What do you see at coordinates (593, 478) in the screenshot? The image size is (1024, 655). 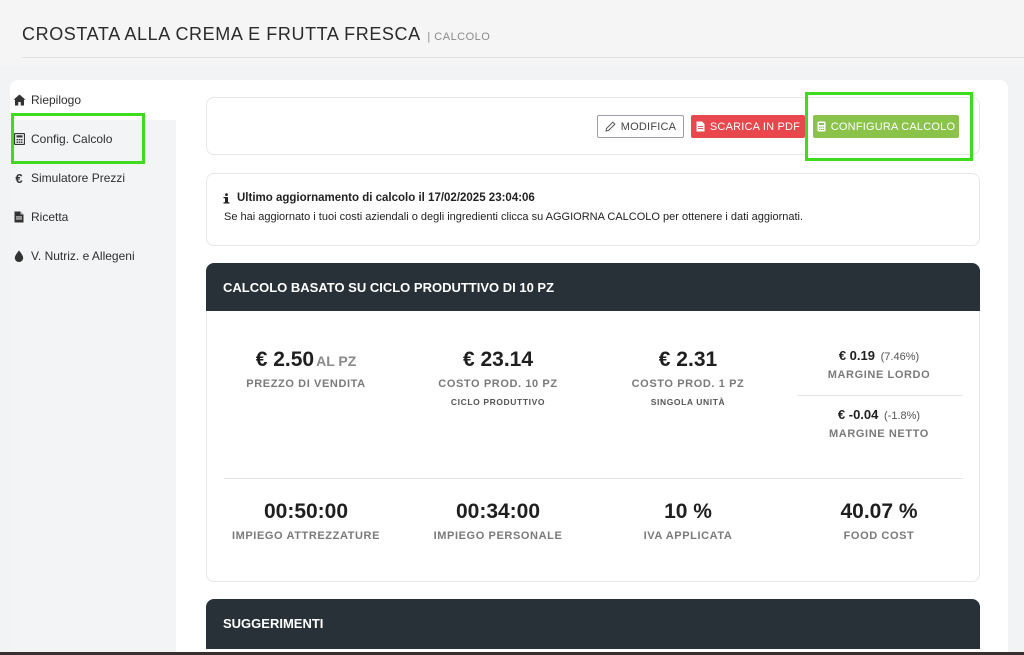 I see `stats-divider` at bounding box center [593, 478].